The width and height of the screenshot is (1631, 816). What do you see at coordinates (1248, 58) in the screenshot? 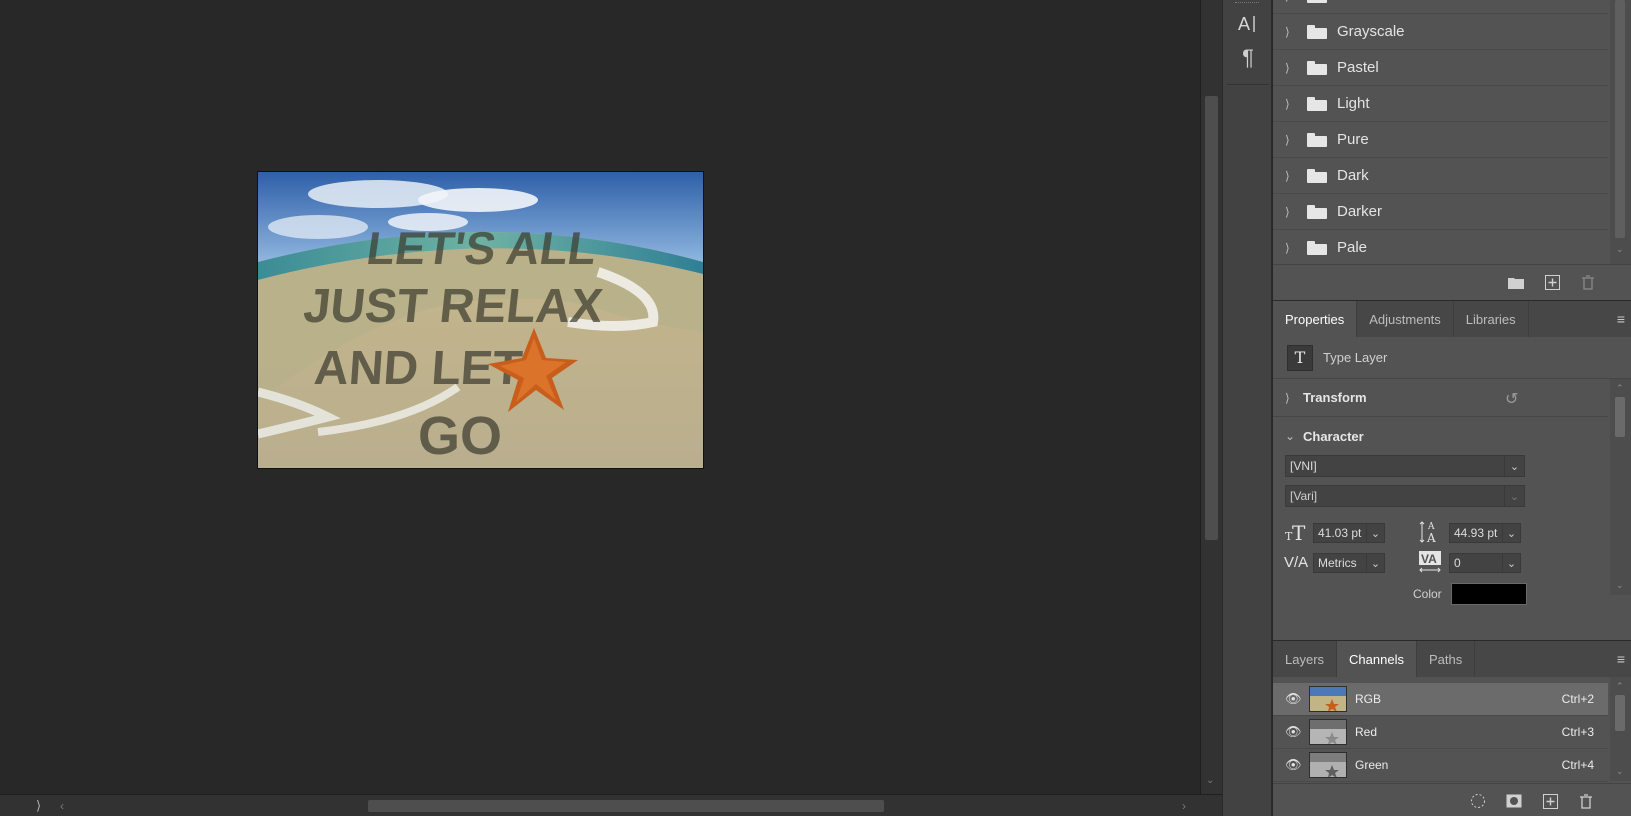
I see `paragraph-panel-icon: ¶` at bounding box center [1248, 58].